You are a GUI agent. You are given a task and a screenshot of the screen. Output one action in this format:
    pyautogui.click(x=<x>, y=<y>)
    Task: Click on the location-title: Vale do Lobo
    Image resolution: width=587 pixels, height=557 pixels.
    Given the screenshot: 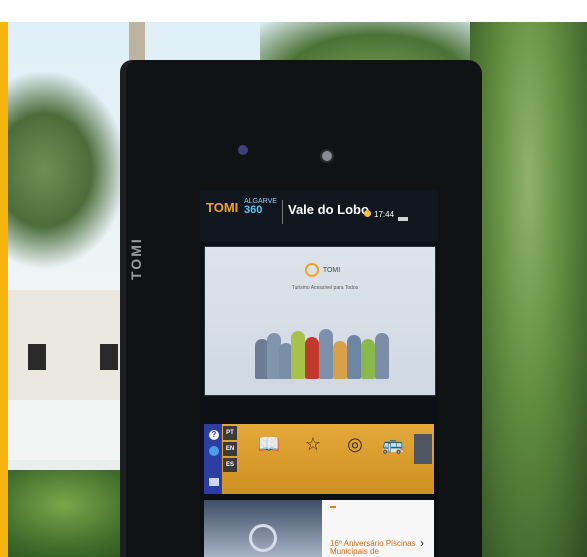 What is the action you would take?
    pyautogui.click(x=328, y=209)
    